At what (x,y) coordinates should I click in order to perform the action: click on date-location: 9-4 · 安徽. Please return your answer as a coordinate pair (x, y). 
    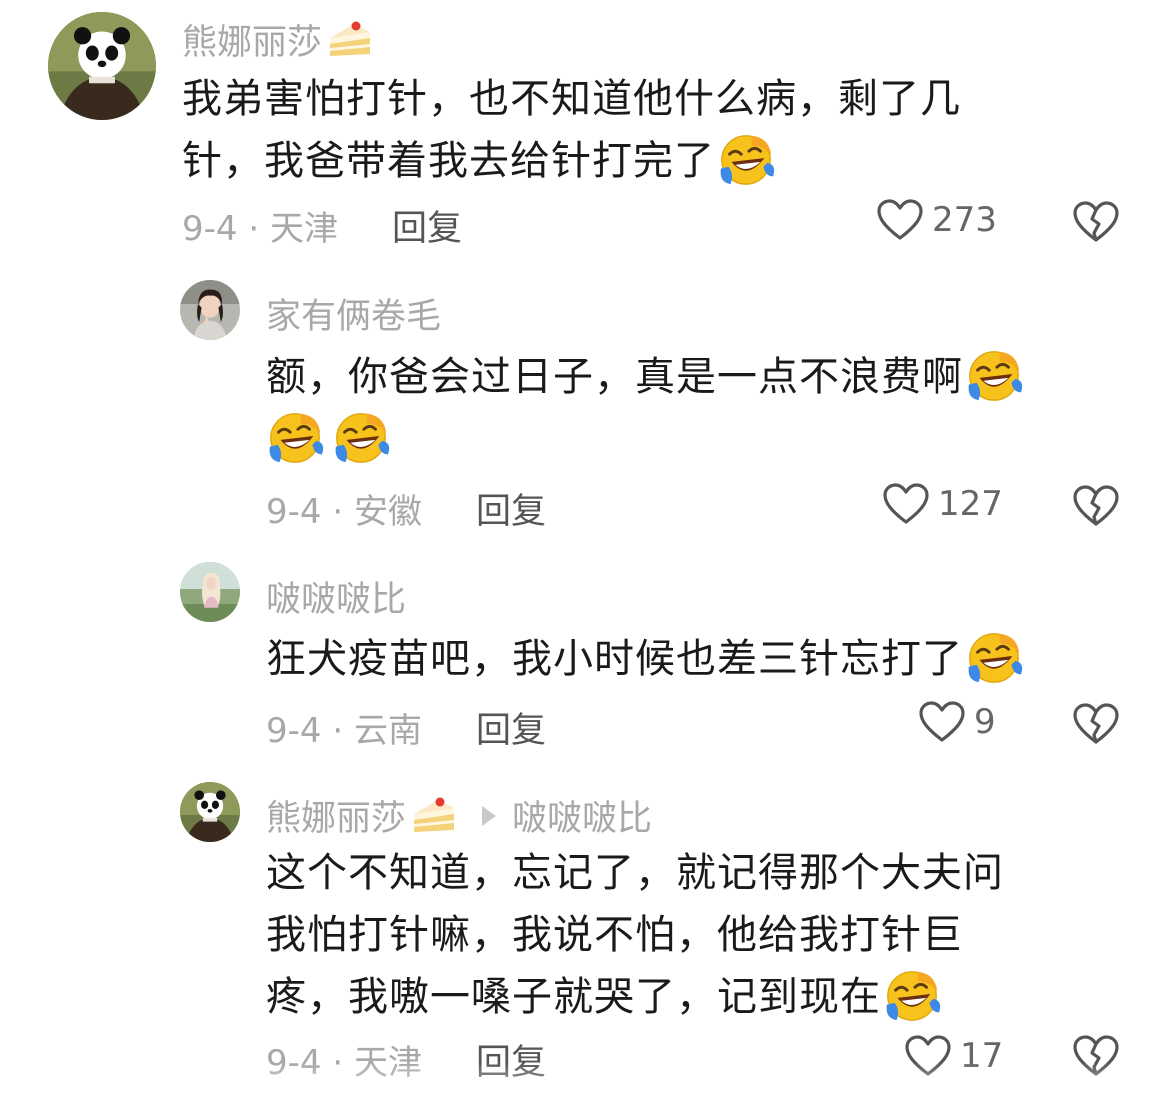
    Looking at the image, I should click on (344, 512).